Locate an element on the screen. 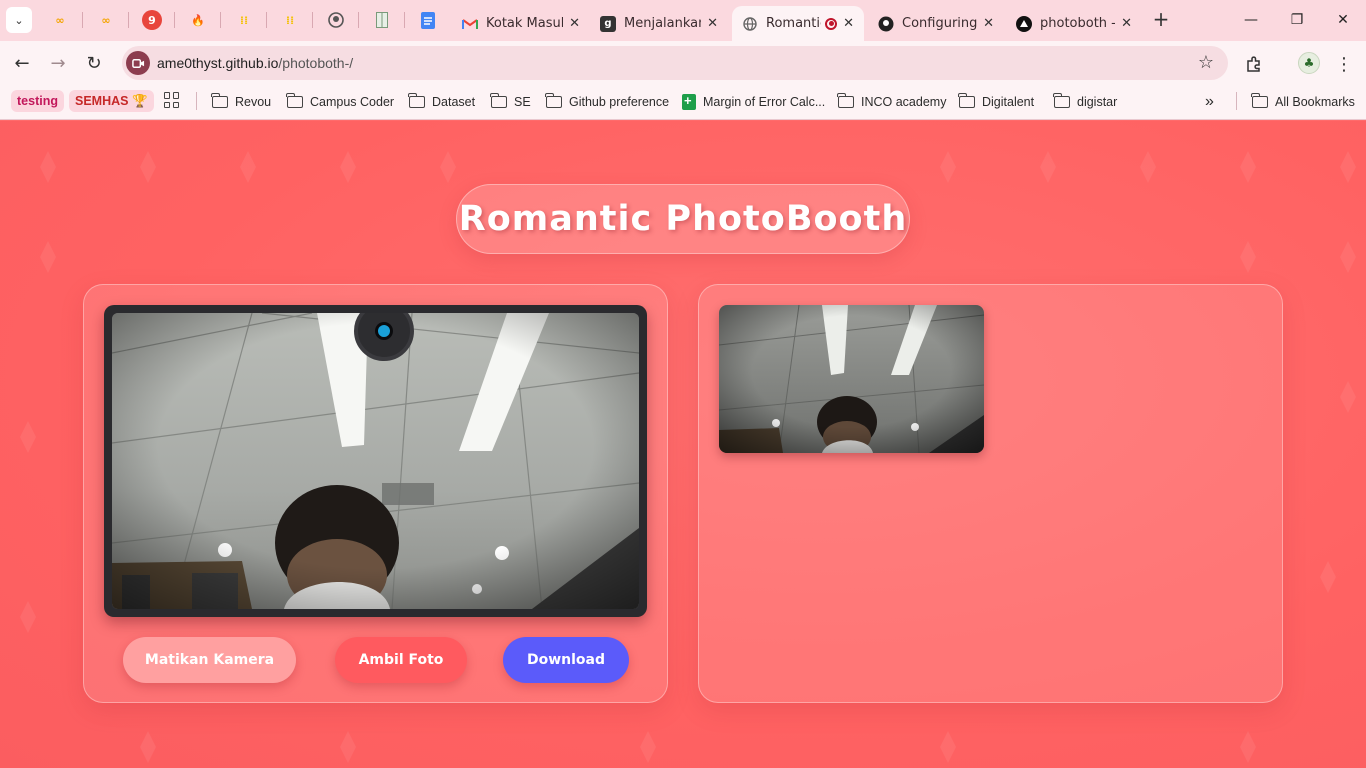  bookmark-folder-revou: Revou is located at coordinates (241, 102).